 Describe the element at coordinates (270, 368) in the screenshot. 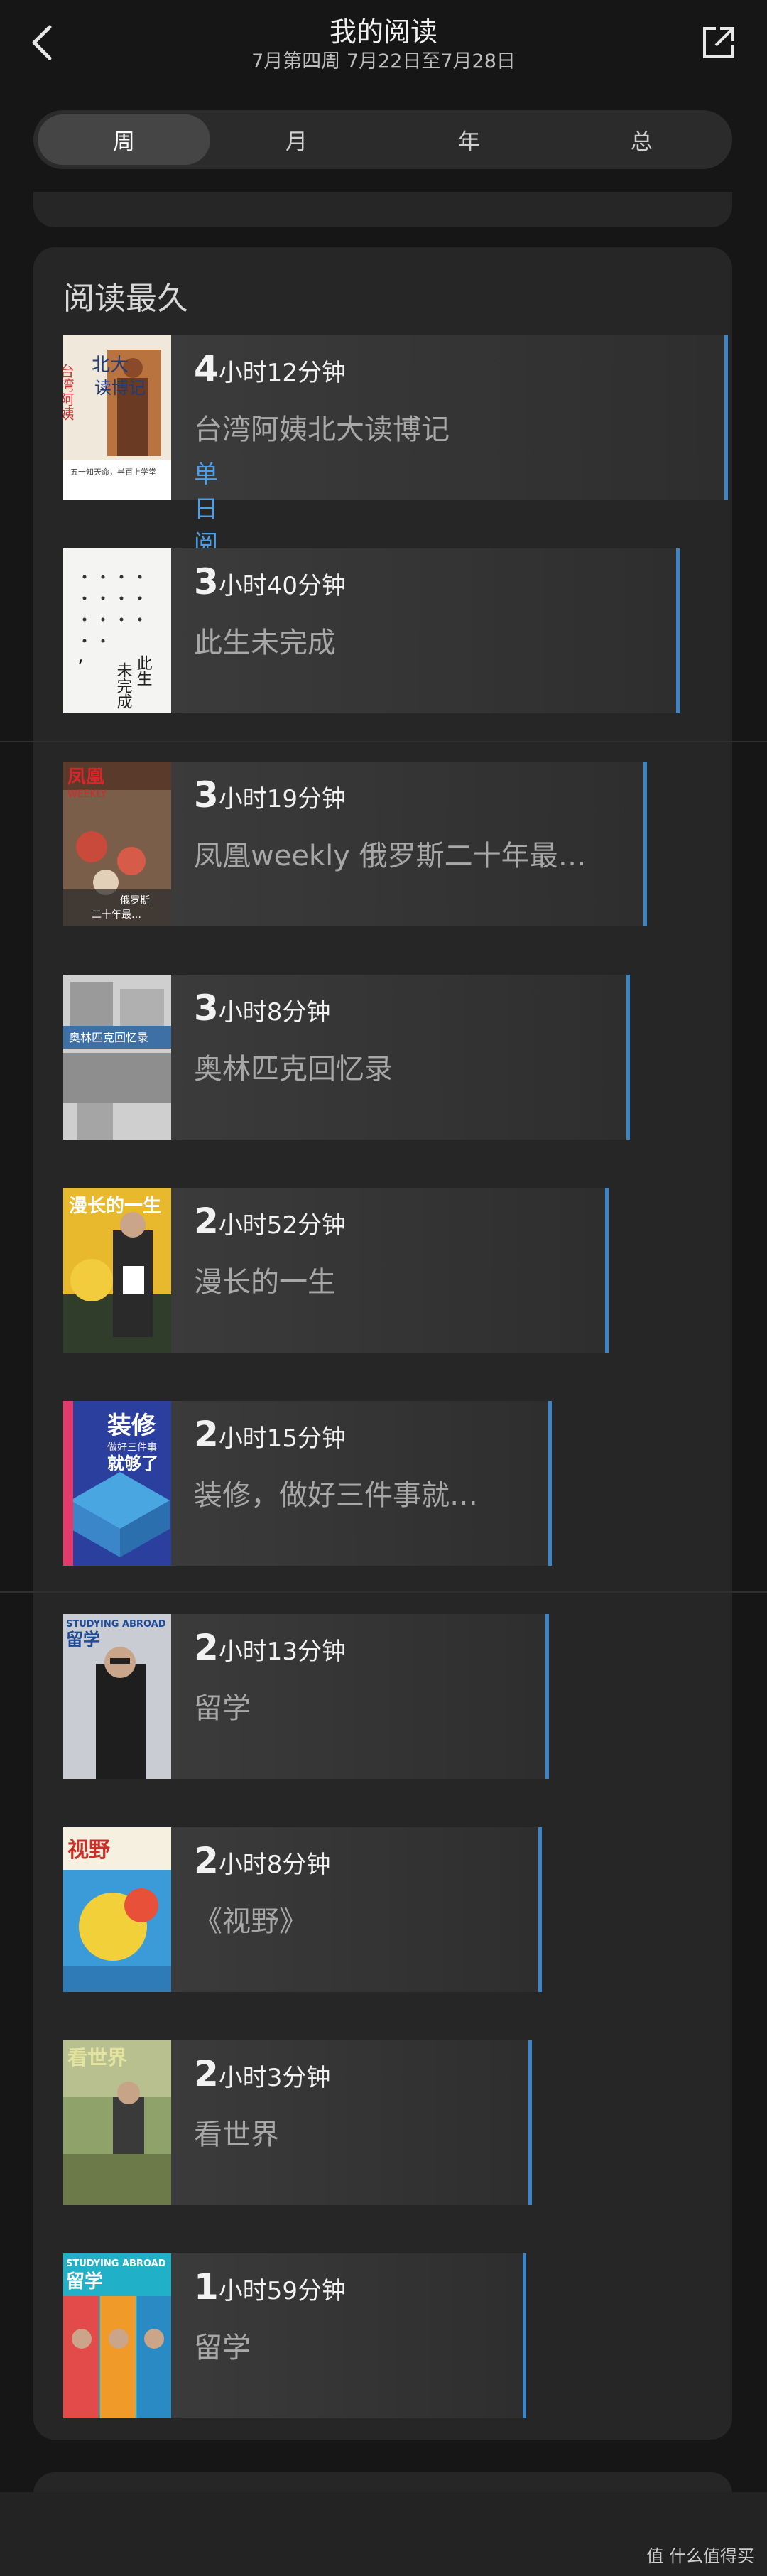

I see `reading-duration: 4小时12分钟` at that location.